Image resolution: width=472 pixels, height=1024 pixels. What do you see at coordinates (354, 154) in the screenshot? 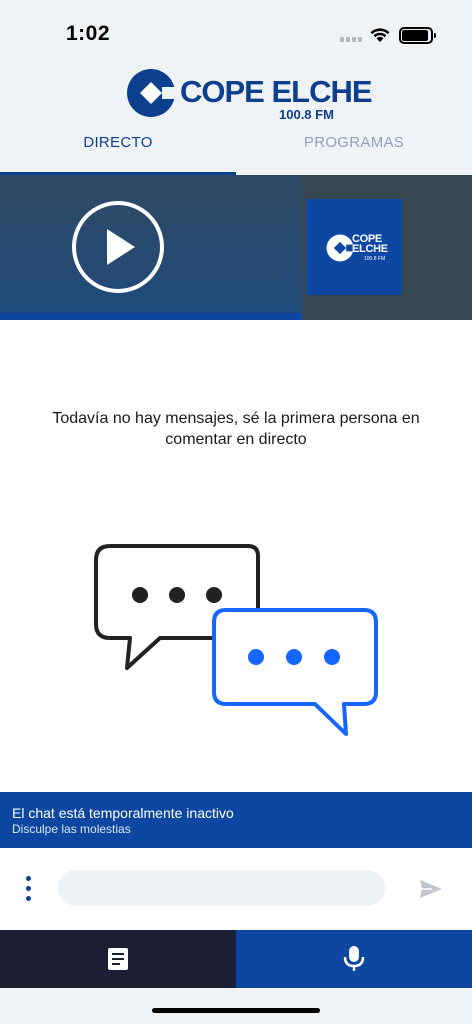
I see `tab-programas: PROGRAMAS` at bounding box center [354, 154].